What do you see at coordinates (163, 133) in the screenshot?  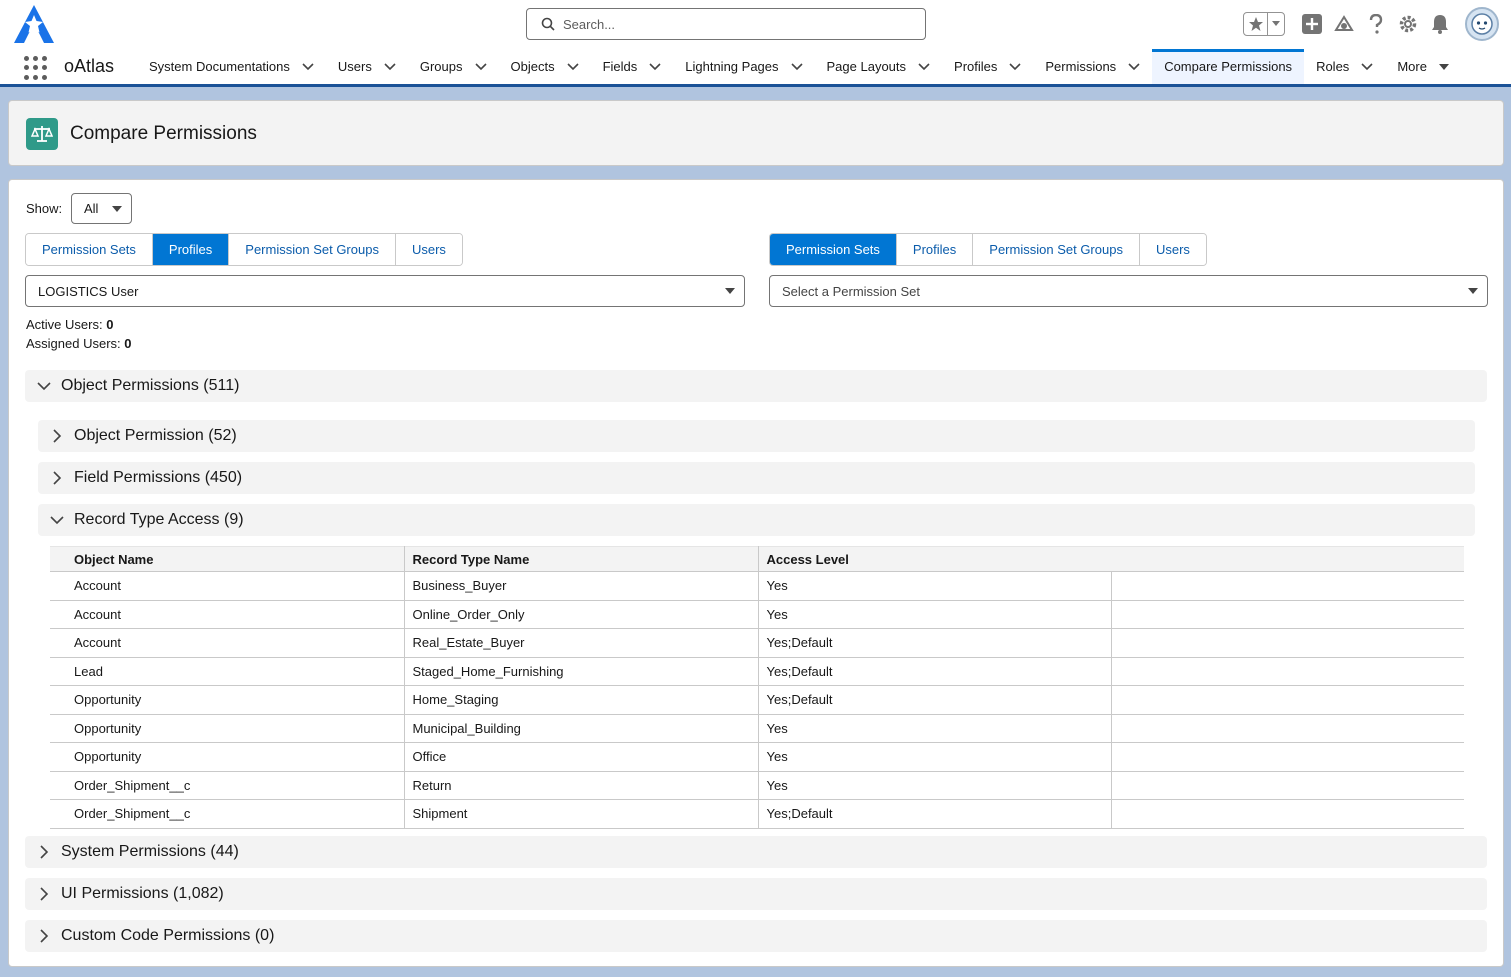 I see `page-title: Compare Permissions` at bounding box center [163, 133].